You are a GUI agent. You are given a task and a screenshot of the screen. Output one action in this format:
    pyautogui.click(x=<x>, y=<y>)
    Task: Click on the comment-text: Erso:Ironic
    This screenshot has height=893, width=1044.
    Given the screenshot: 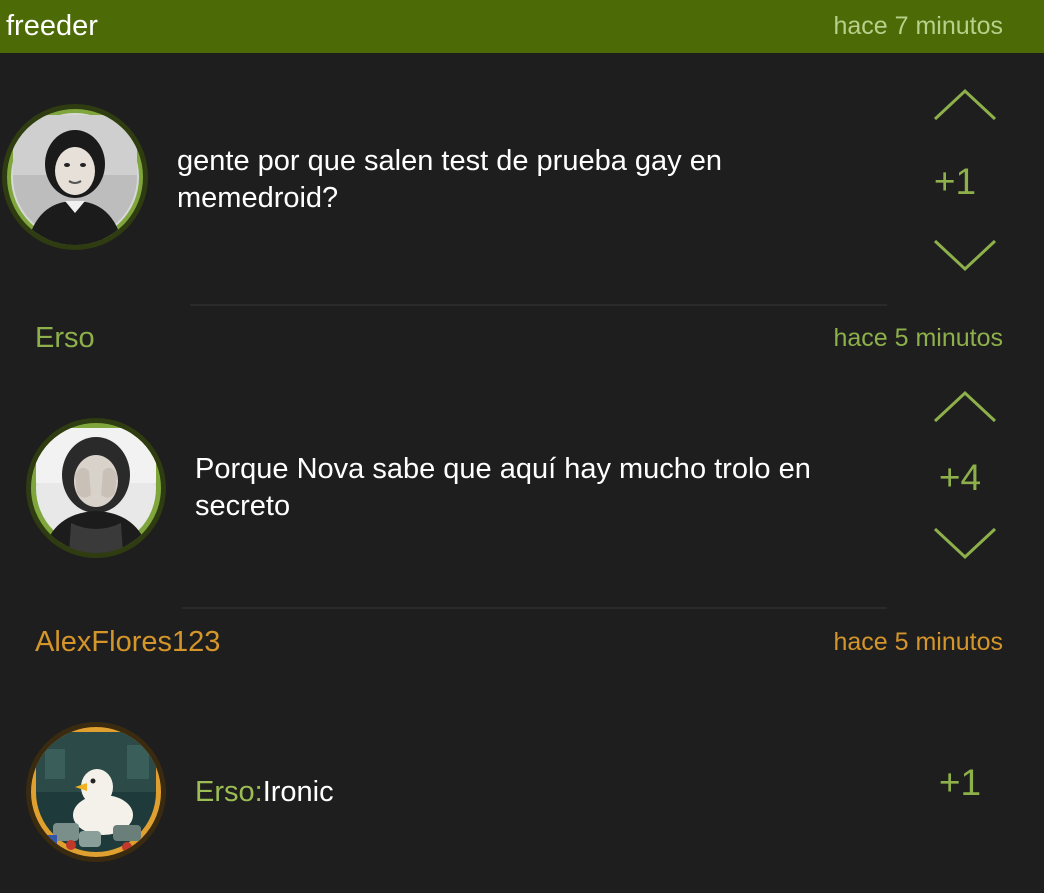 What is the action you would take?
    pyautogui.click(x=540, y=792)
    